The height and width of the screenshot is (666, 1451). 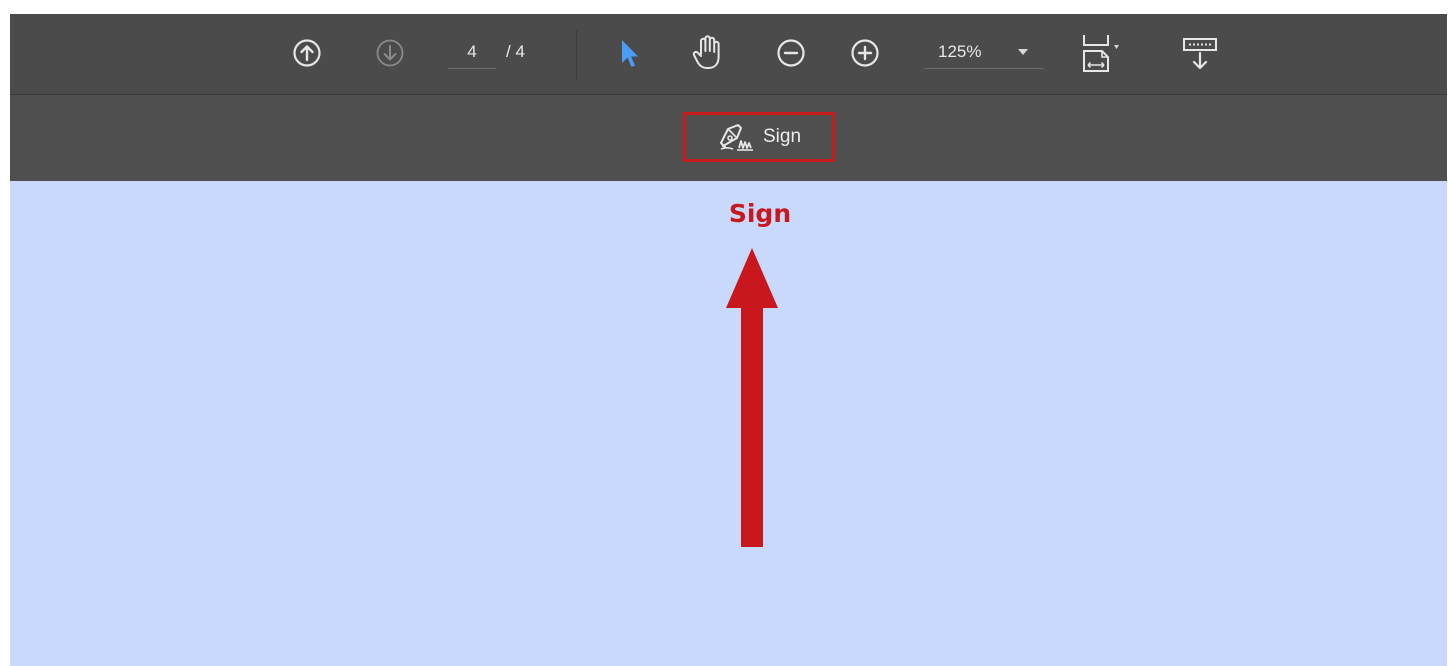 I want to click on previous-page-button, so click(x=307, y=53).